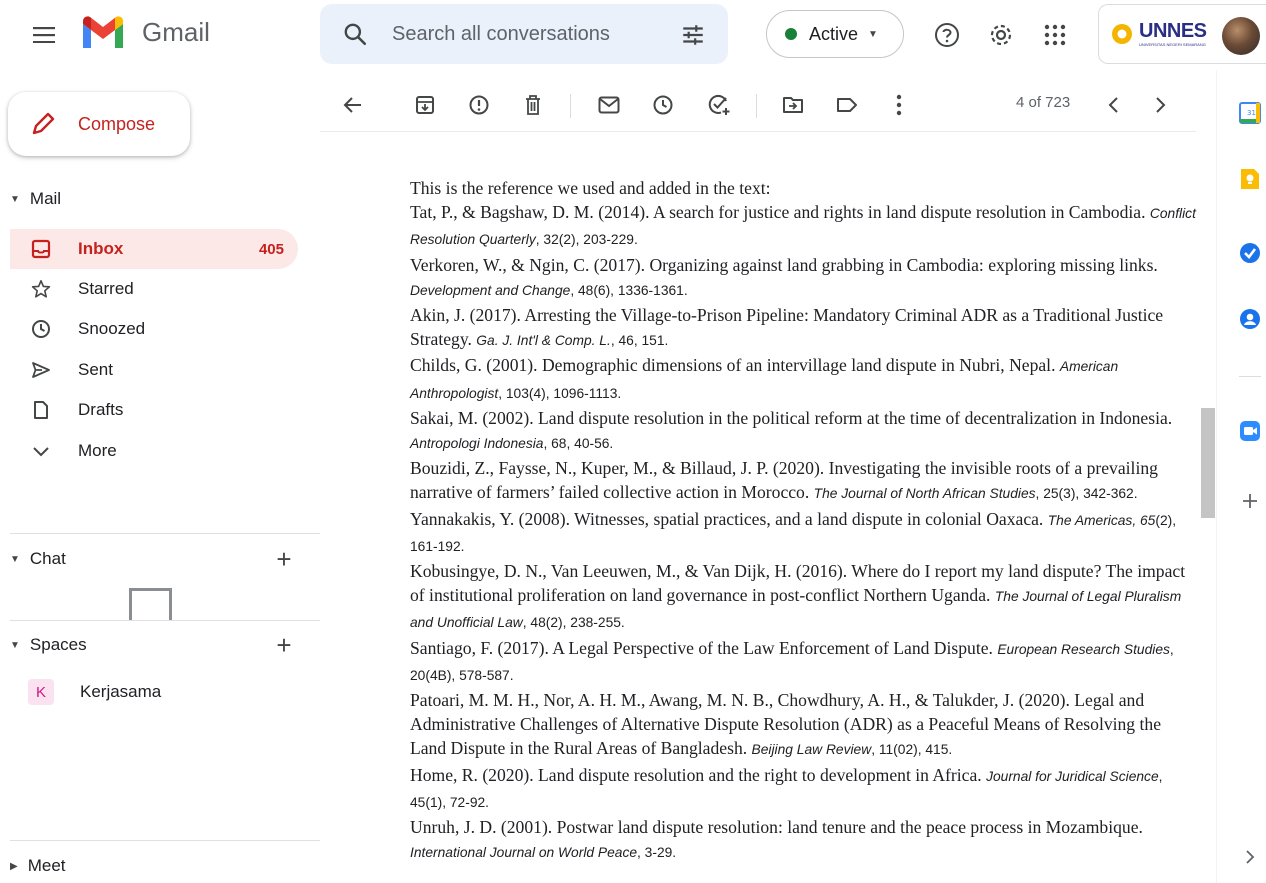 This screenshot has height=883, width=1266. I want to click on reference-journal: The Americas, 65, so click(1101, 520).